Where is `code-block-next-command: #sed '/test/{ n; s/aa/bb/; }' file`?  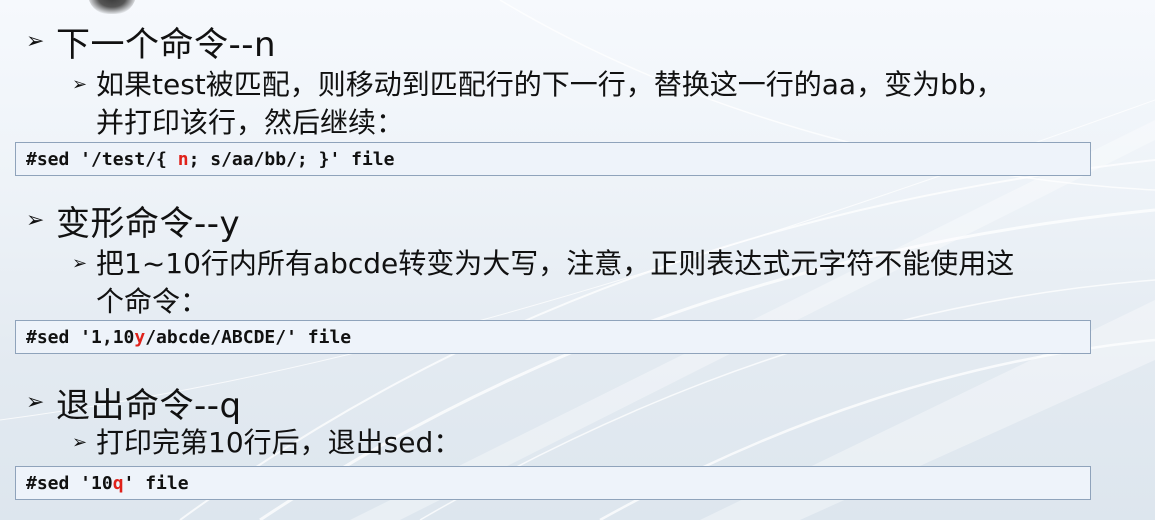 code-block-next-command: #sed '/test/{ n; s/aa/bb/; }' file is located at coordinates (553, 159).